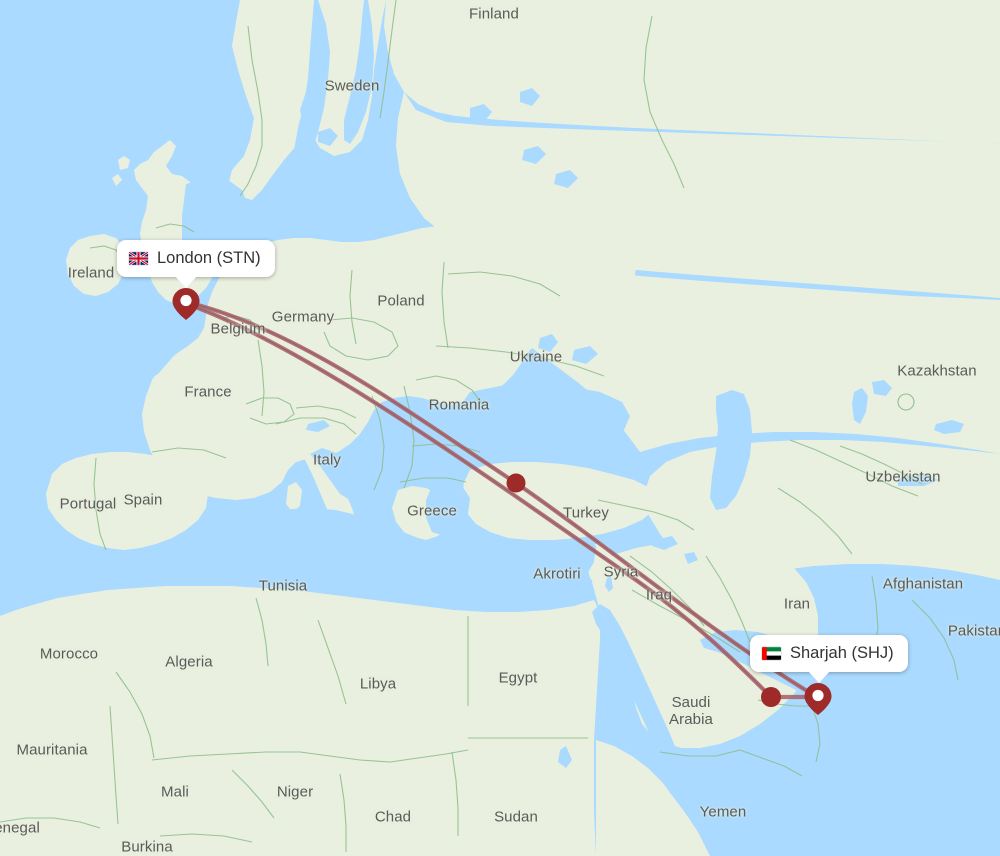 The height and width of the screenshot is (856, 1000). Describe the element at coordinates (910, 778) in the screenshot. I see `water-arabian-sea` at that location.